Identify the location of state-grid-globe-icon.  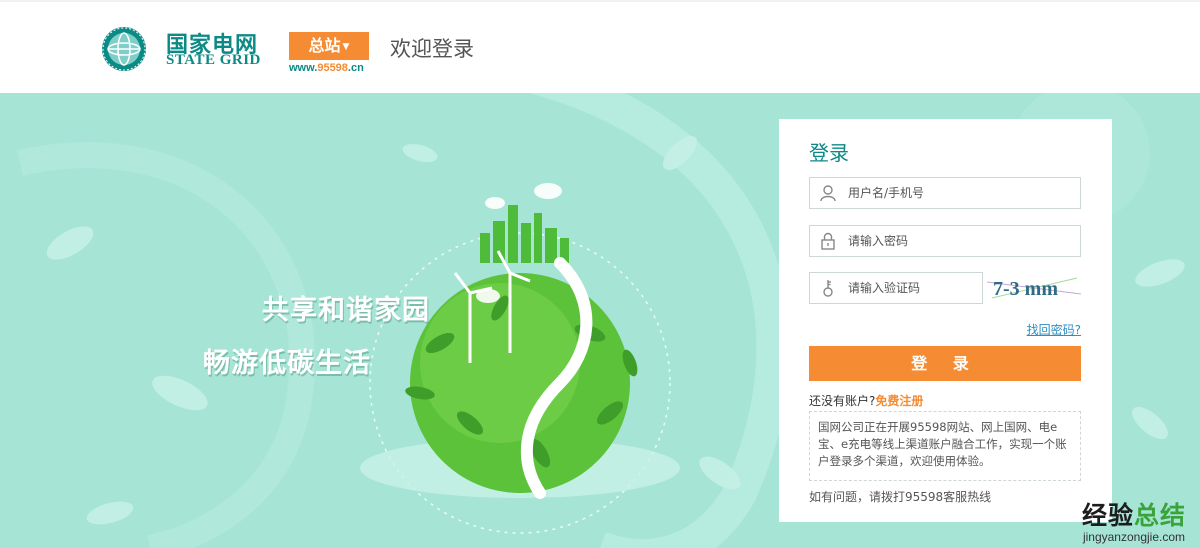
(124, 49).